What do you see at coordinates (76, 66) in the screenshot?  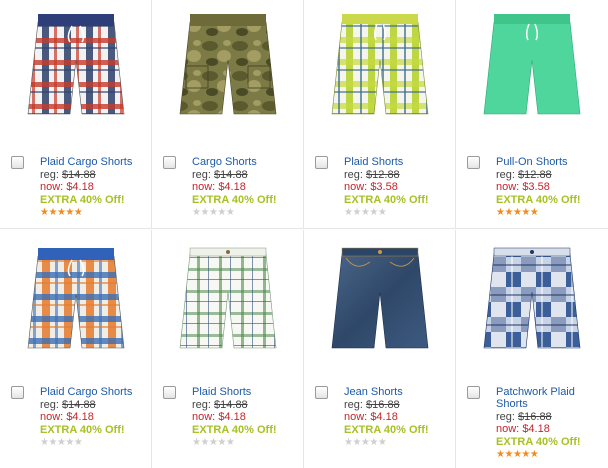 I see `plaid-cargo-shorts-image` at bounding box center [76, 66].